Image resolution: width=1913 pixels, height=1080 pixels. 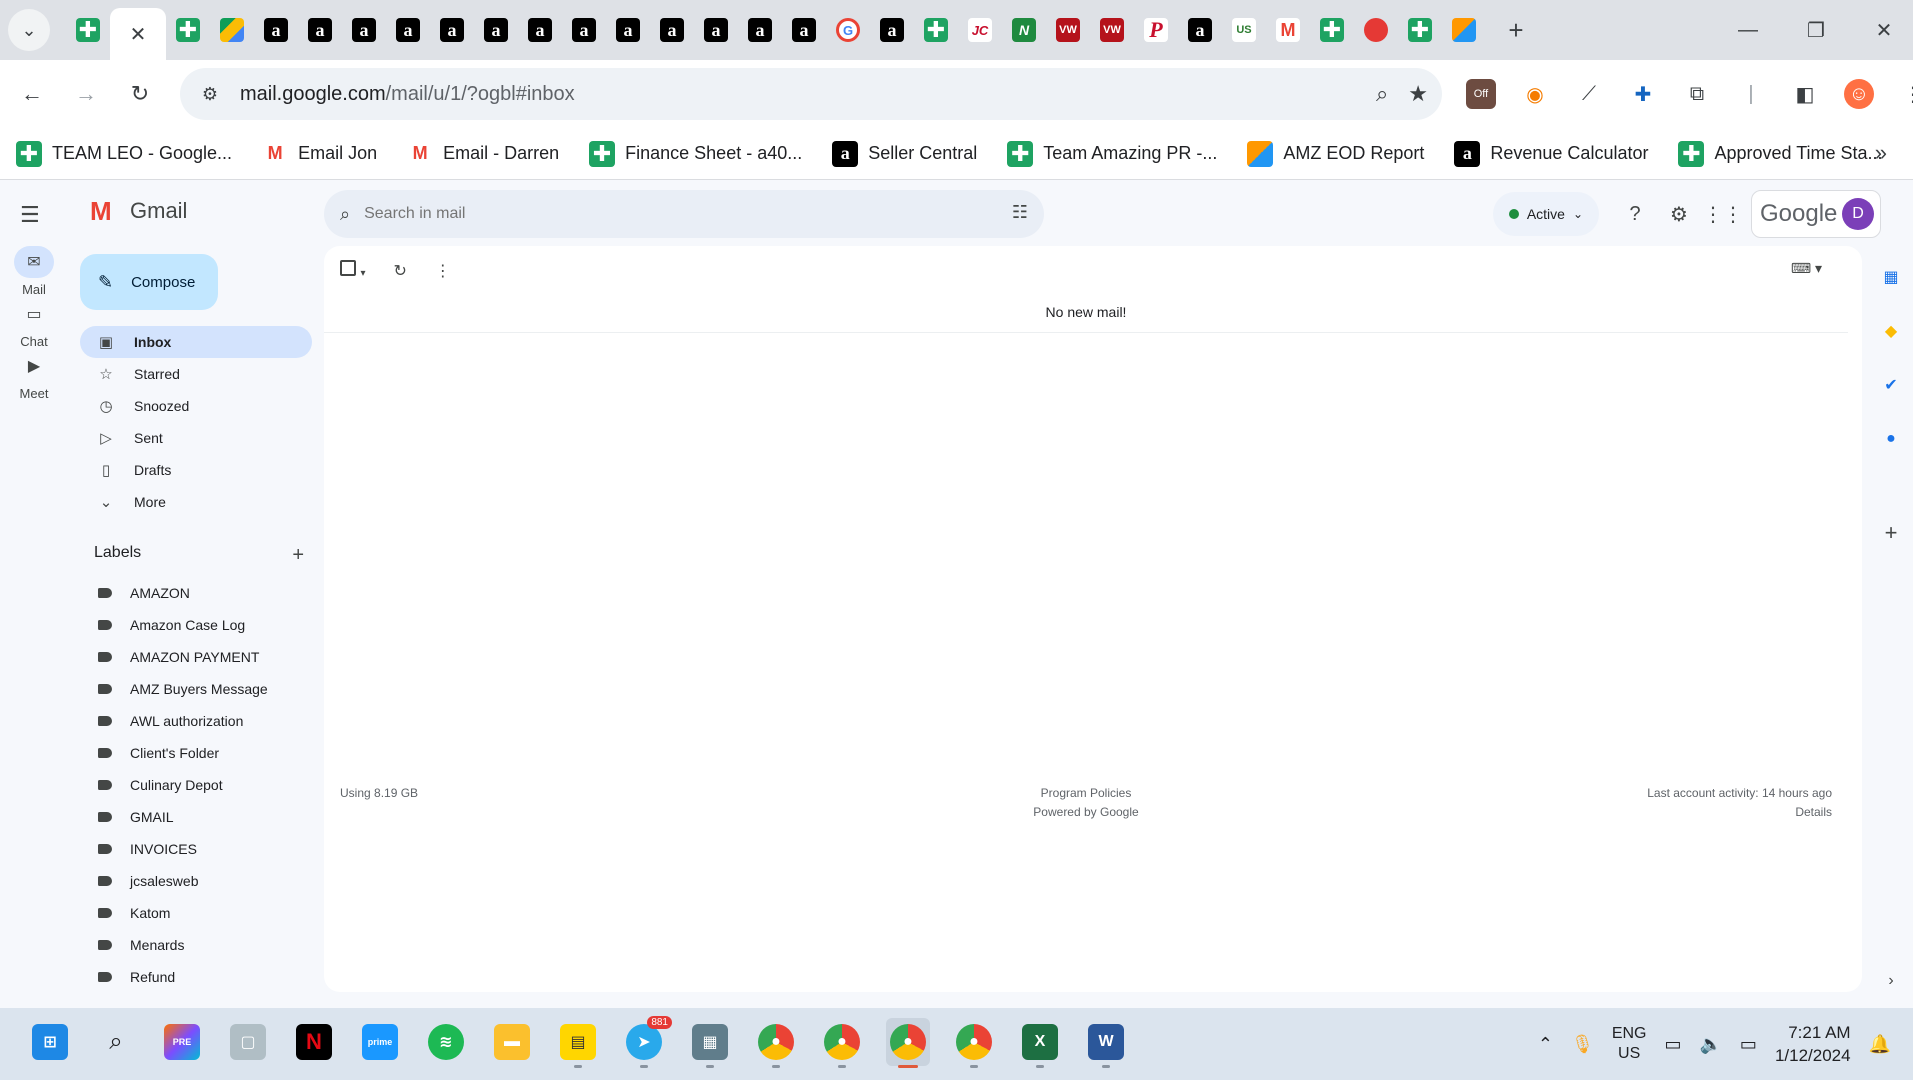 What do you see at coordinates (1244, 30) in the screenshot?
I see `browser-tab: US` at bounding box center [1244, 30].